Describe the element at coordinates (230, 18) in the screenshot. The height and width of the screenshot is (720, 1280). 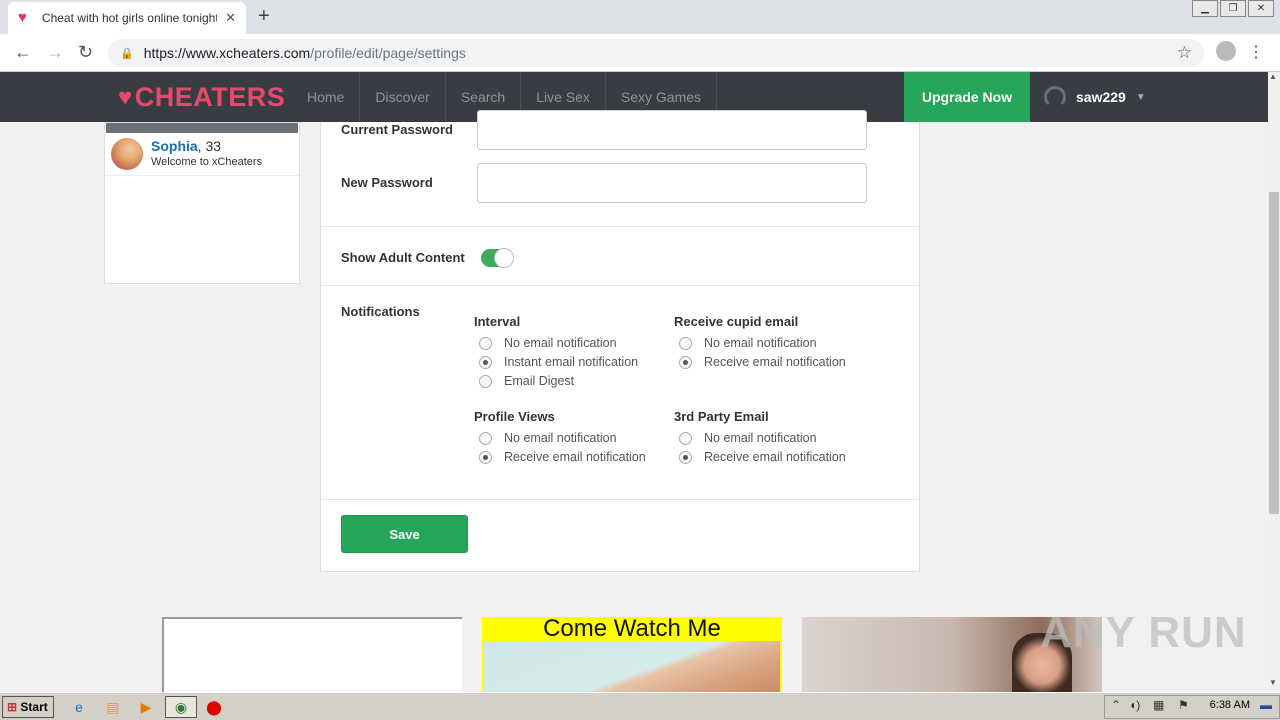
I see `close-tab-icon: ✕` at that location.